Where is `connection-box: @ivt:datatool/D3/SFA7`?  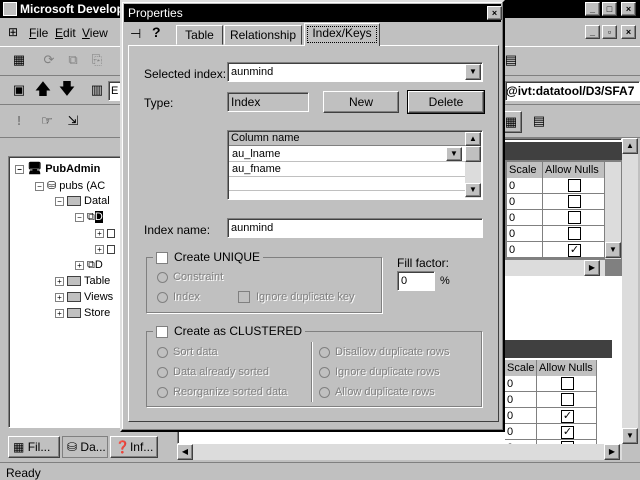 connection-box: @ivt:datatool/D3/SFA7 is located at coordinates (572, 91).